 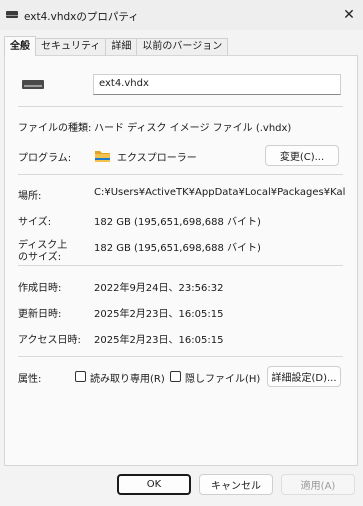 What do you see at coordinates (181, 15) in the screenshot?
I see `title-bar: ext4.vhdxのプロパティ ✕` at bounding box center [181, 15].